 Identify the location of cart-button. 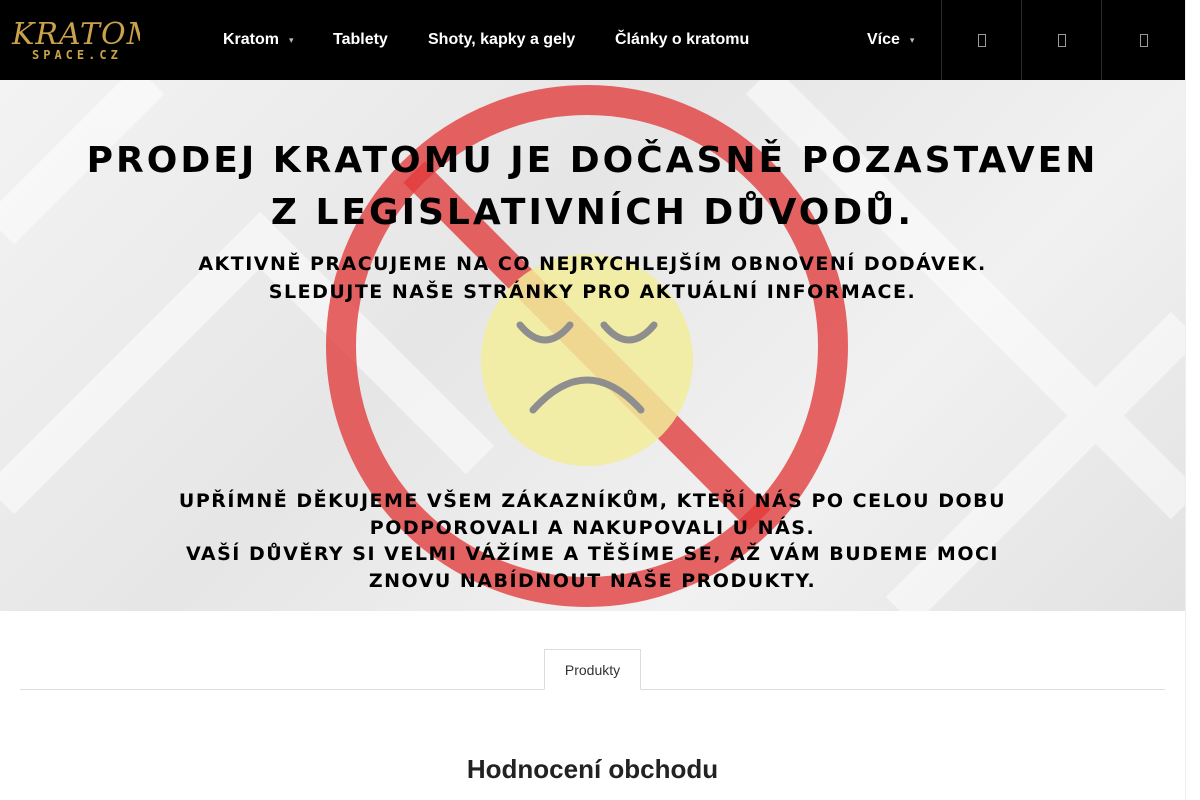
(1143, 40).